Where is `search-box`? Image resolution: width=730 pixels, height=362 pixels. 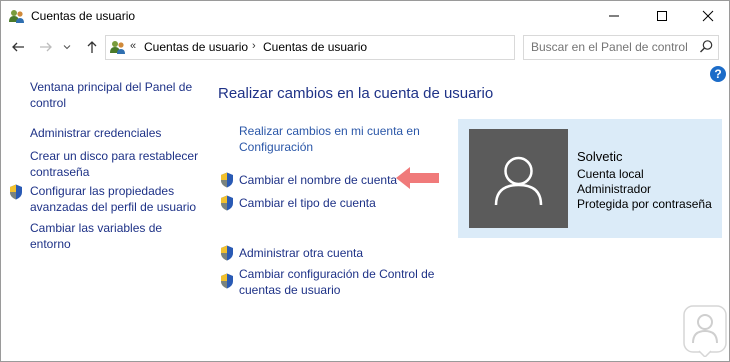
search-box is located at coordinates (621, 47).